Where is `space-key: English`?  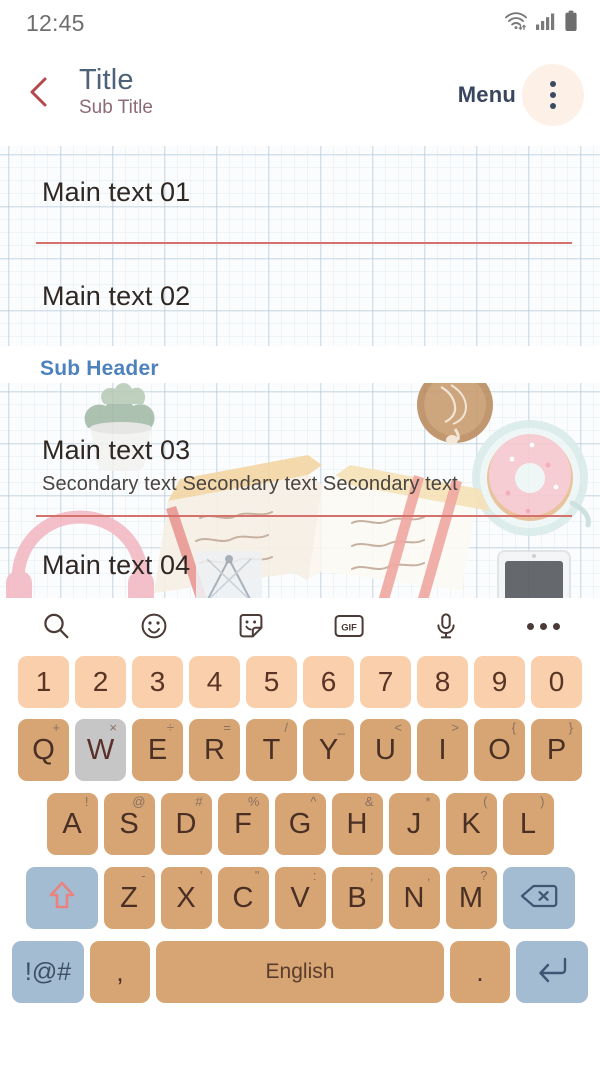 space-key: English is located at coordinates (300, 972).